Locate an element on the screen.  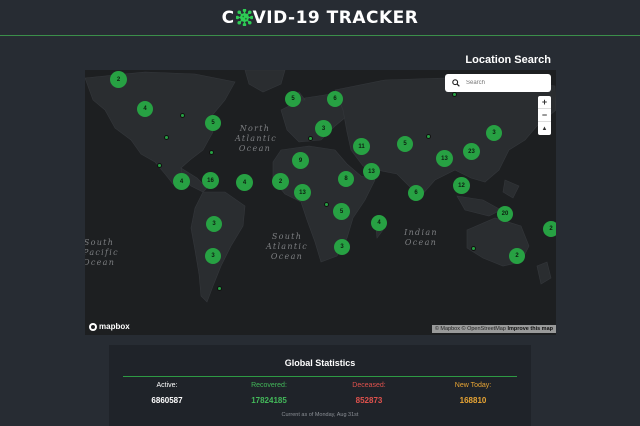
zoom-out-button: − is located at coordinates (544, 115).